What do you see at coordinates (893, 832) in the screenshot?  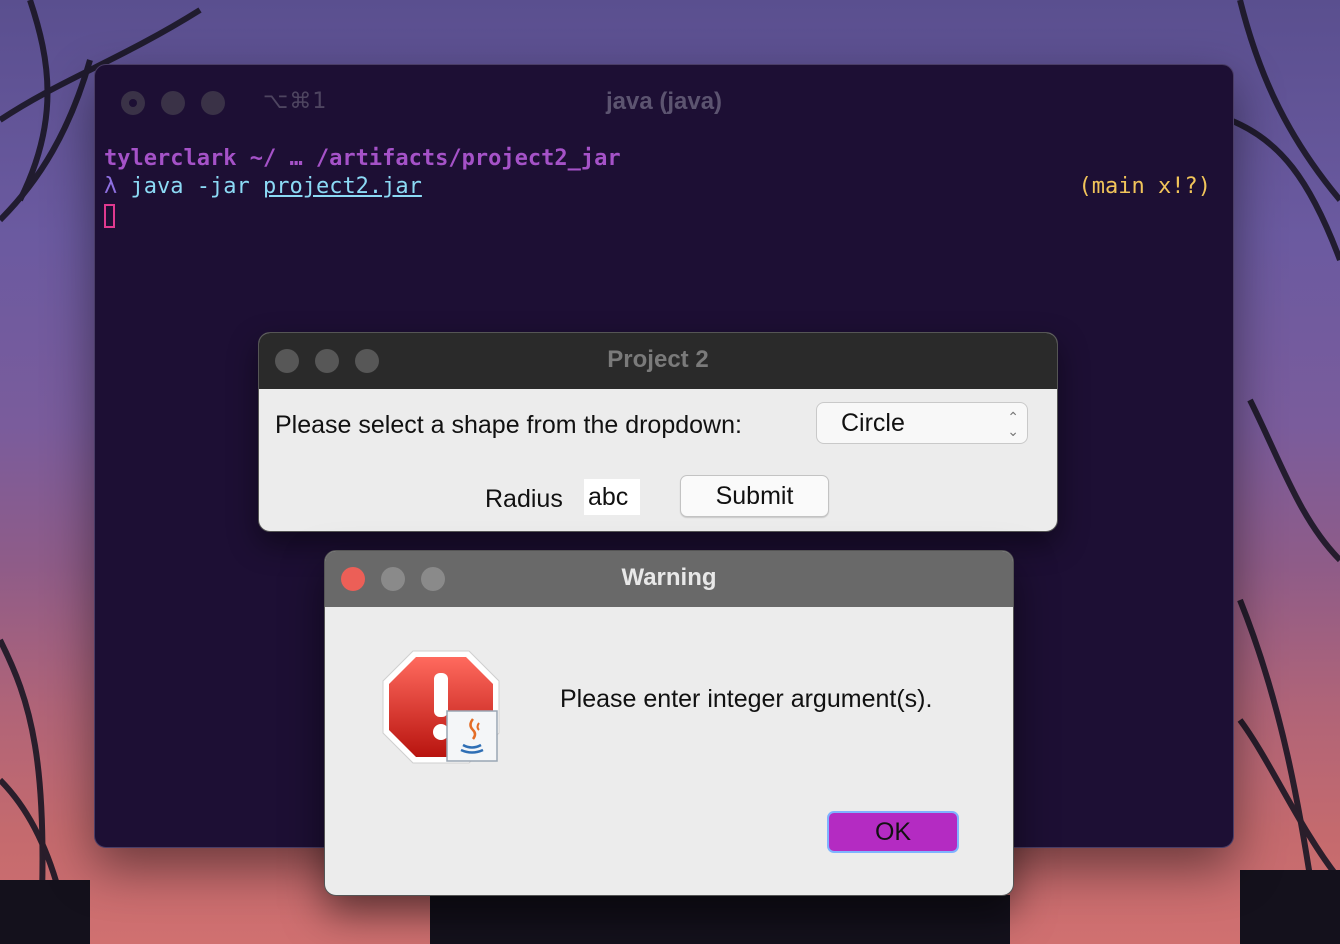 I see `ok-button: OK` at bounding box center [893, 832].